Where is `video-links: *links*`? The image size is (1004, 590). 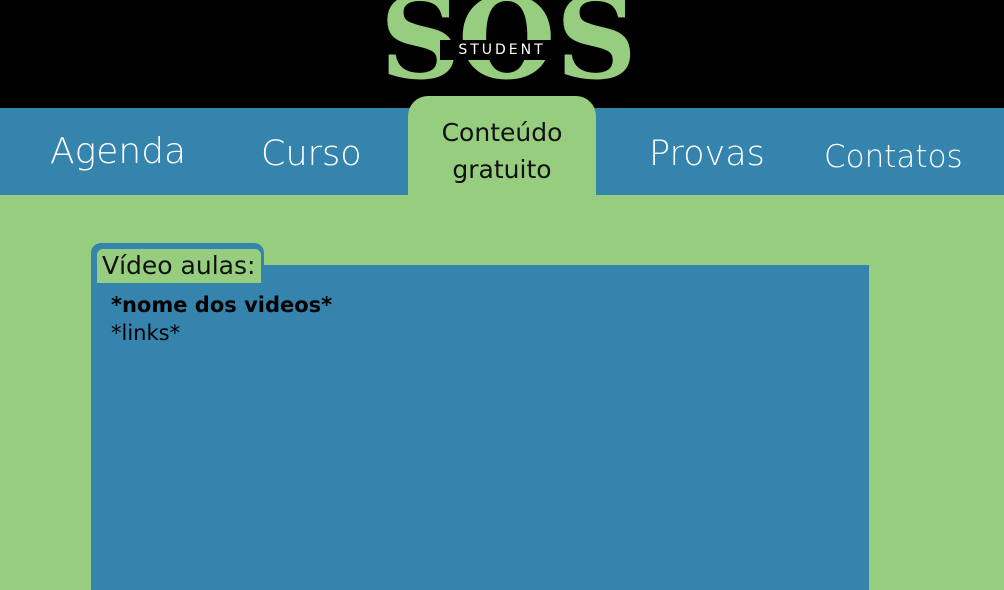
video-links: *links* is located at coordinates (145, 333).